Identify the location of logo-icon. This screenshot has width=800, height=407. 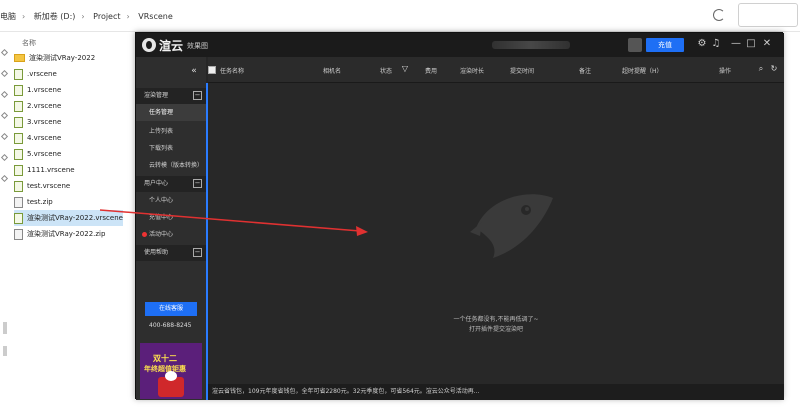
(149, 45).